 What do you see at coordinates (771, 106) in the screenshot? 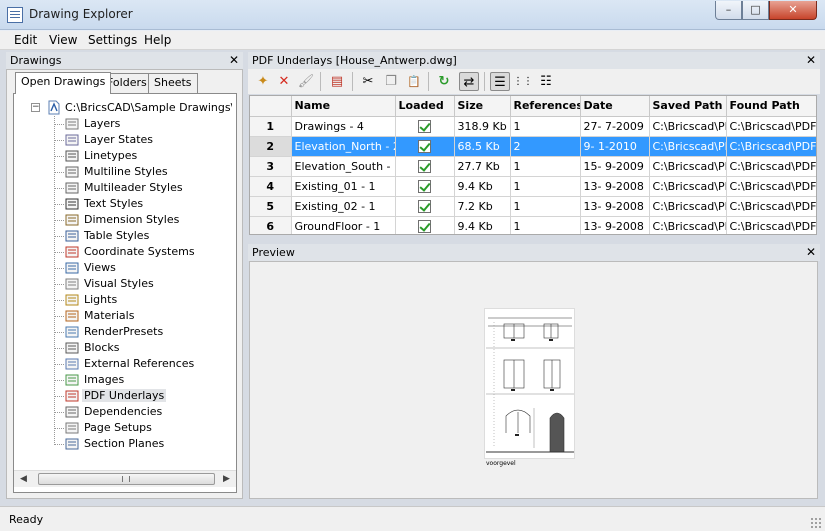
I see `column-header-found-path: Found Path` at bounding box center [771, 106].